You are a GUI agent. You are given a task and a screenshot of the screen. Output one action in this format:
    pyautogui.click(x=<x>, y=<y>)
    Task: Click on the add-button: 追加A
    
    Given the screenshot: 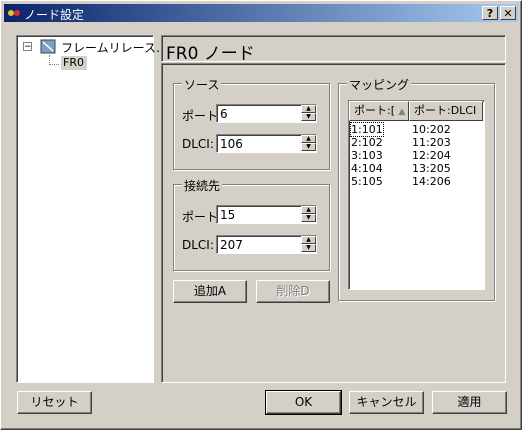 What is the action you would take?
    pyautogui.click(x=210, y=291)
    